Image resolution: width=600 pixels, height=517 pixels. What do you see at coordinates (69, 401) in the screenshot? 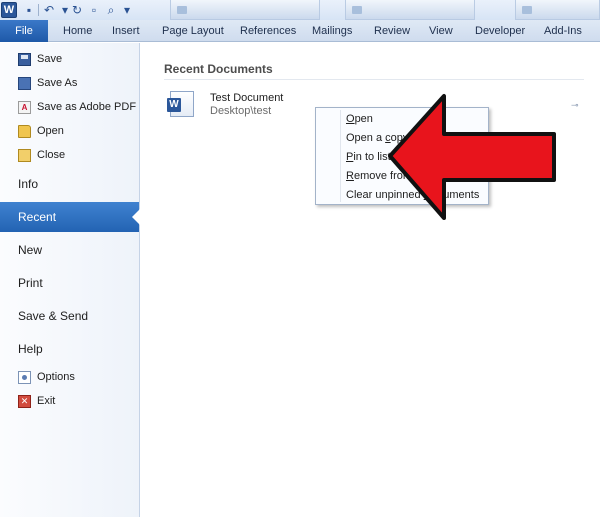
I see `exit-command: ✕ Exit` at bounding box center [69, 401].